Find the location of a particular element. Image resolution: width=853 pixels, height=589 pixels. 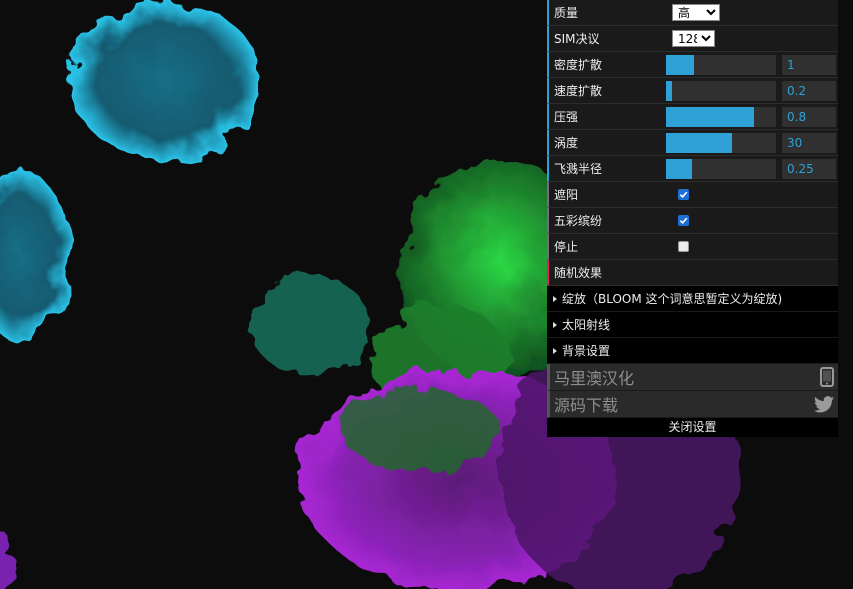

sim-resolution-label: SIM决议 is located at coordinates (577, 39).